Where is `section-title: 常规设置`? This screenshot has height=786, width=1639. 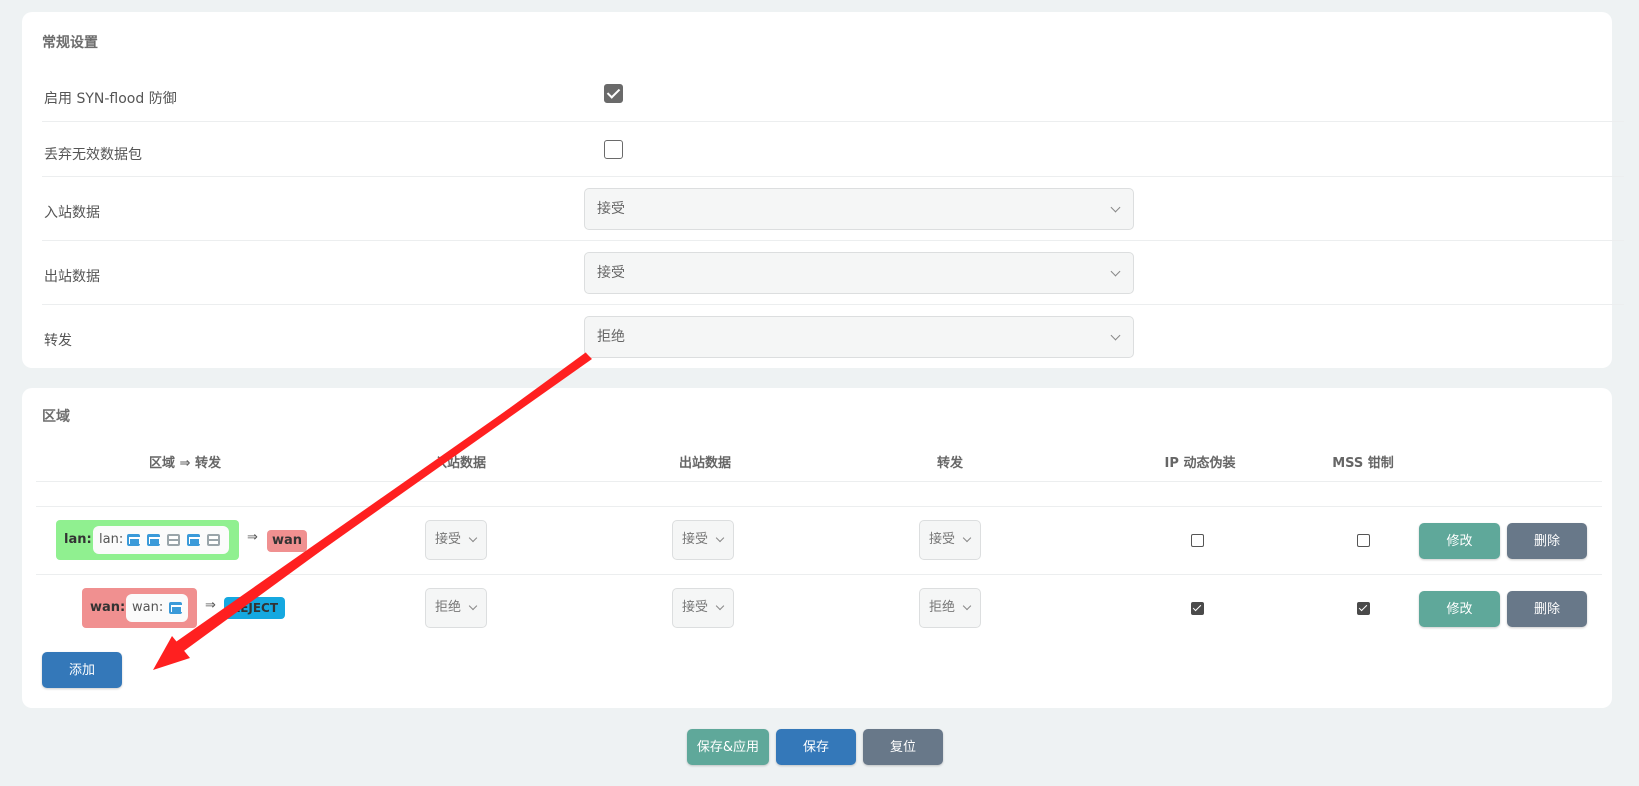
section-title: 常规设置 is located at coordinates (70, 43).